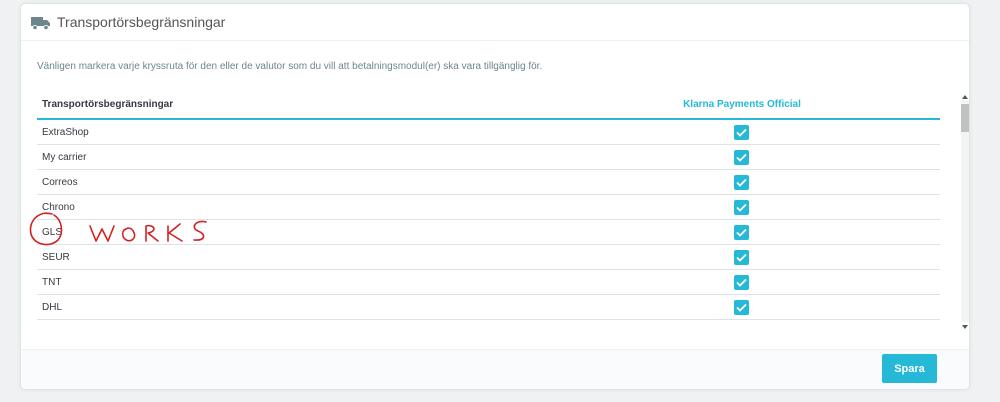 The image size is (1000, 402). I want to click on table-row: DHL, so click(488, 307).